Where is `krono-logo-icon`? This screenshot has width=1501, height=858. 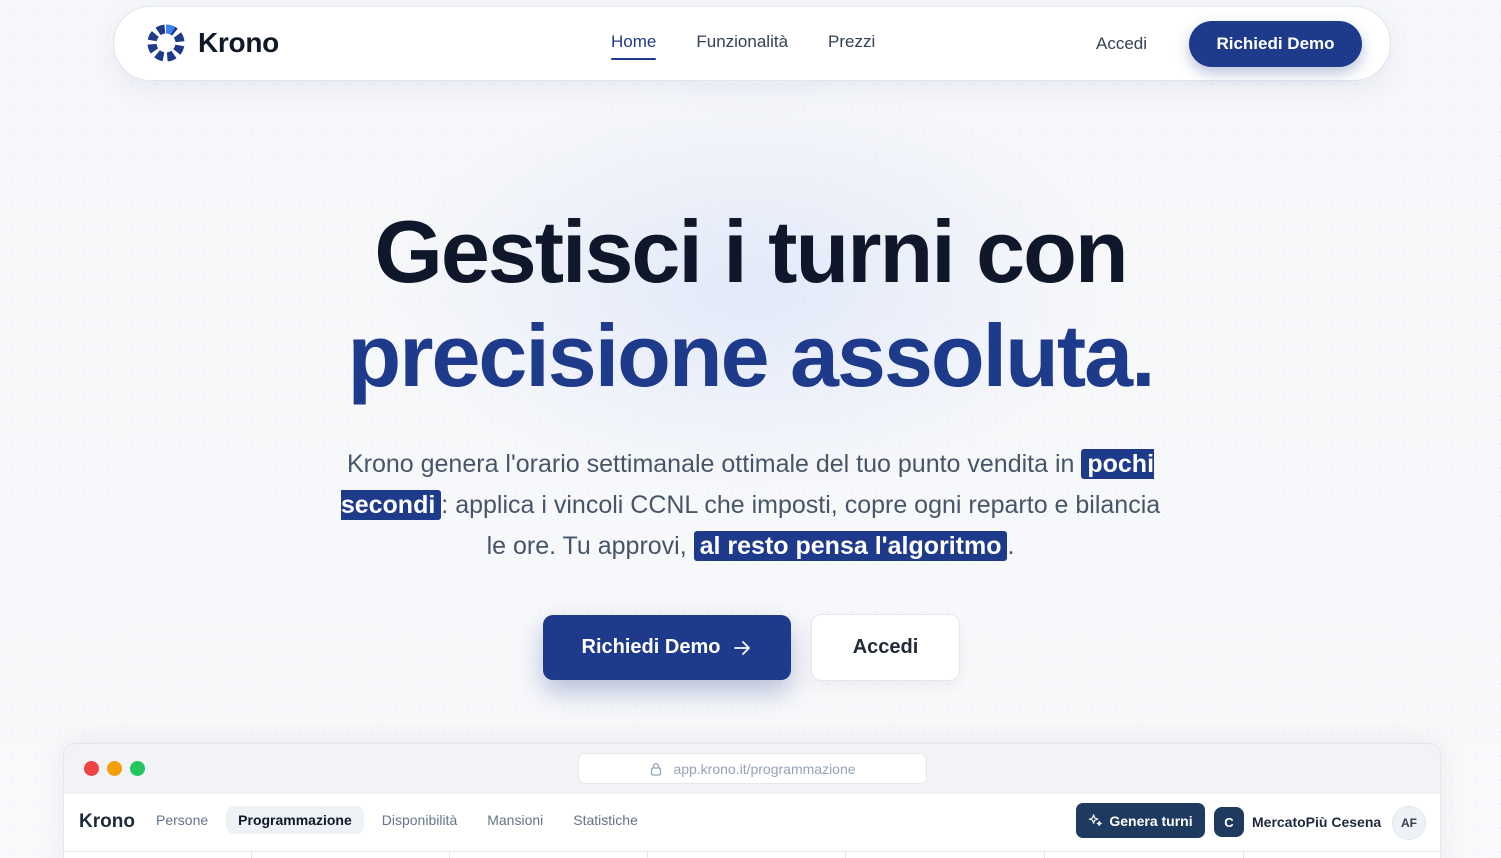
krono-logo-icon is located at coordinates (166, 43).